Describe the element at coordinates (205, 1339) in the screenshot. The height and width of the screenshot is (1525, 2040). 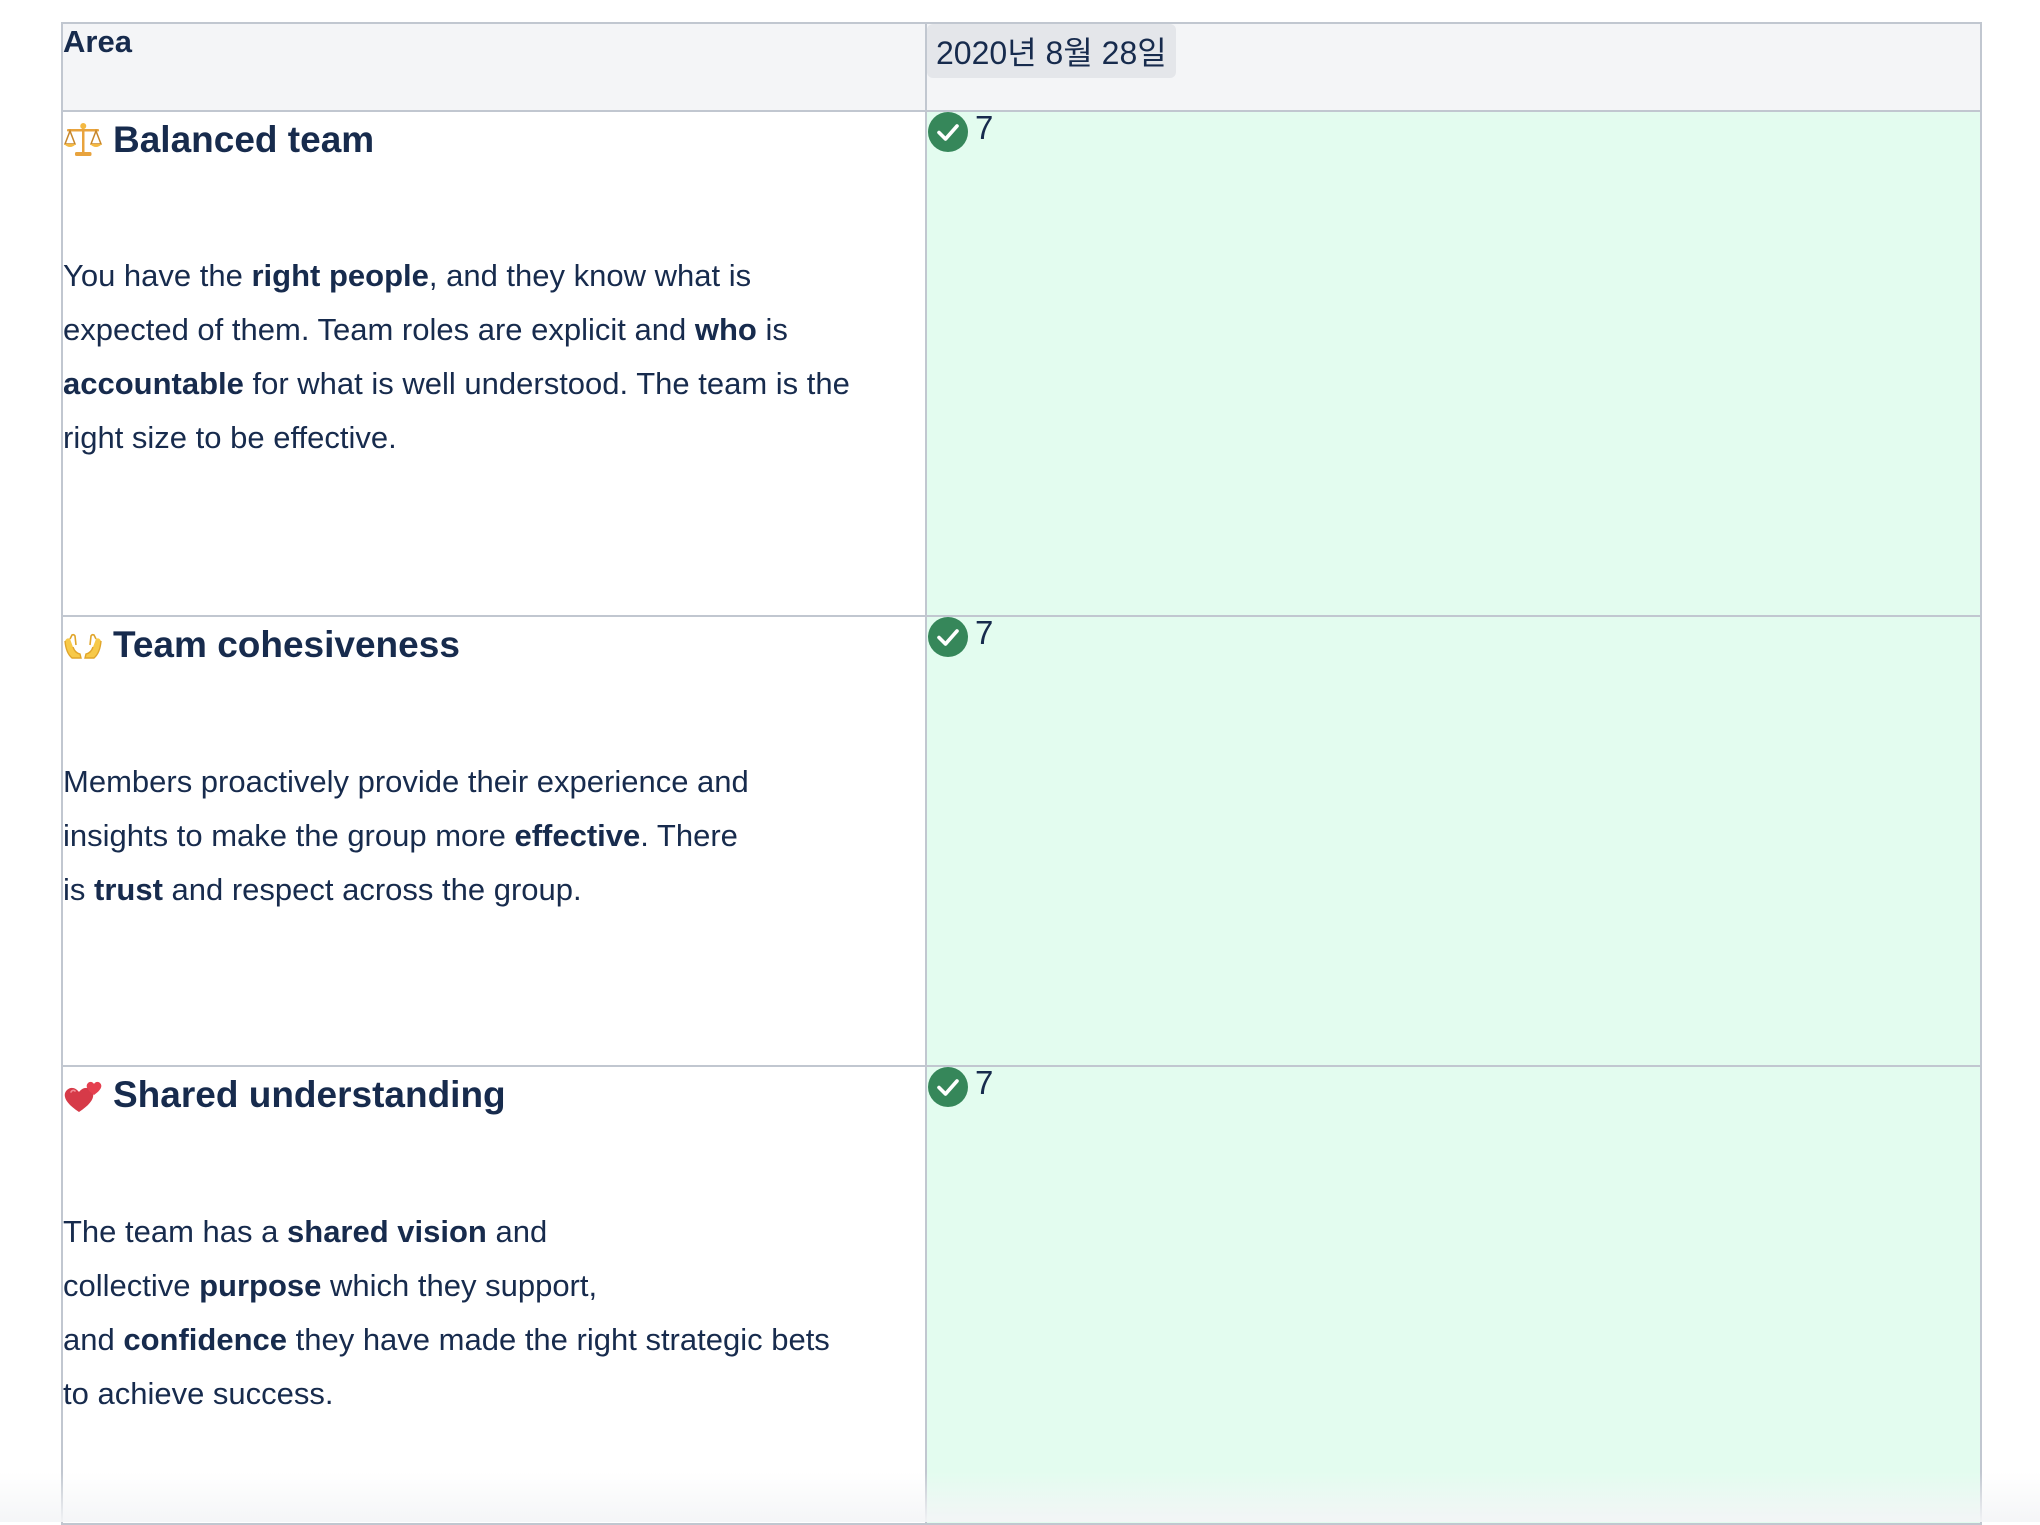
I see `emphasis-text: confidence` at that location.